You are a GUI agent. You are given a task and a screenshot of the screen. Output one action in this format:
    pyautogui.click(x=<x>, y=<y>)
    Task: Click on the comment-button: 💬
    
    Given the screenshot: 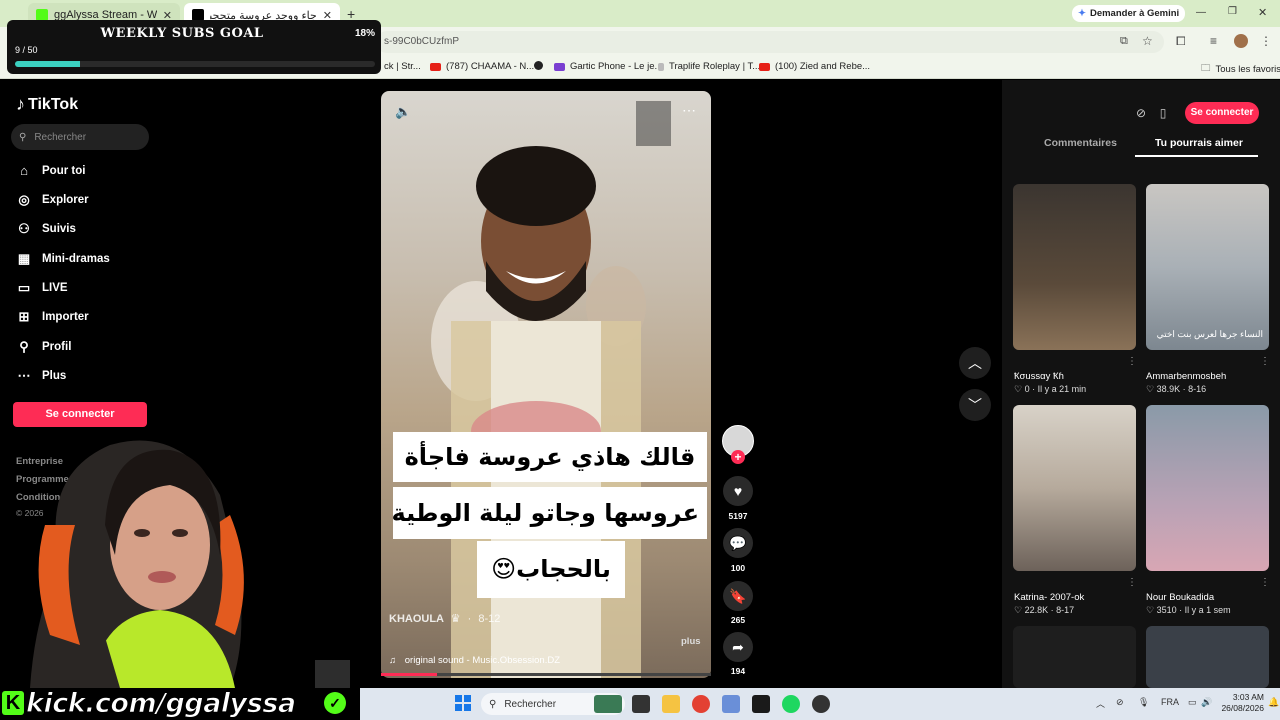 What is the action you would take?
    pyautogui.click(x=738, y=543)
    